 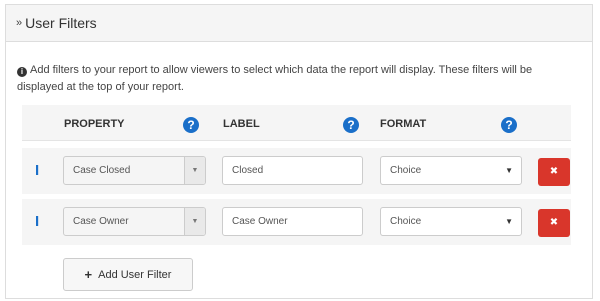 What do you see at coordinates (101, 221) in the screenshot?
I see `property-select-value: Case Owner` at bounding box center [101, 221].